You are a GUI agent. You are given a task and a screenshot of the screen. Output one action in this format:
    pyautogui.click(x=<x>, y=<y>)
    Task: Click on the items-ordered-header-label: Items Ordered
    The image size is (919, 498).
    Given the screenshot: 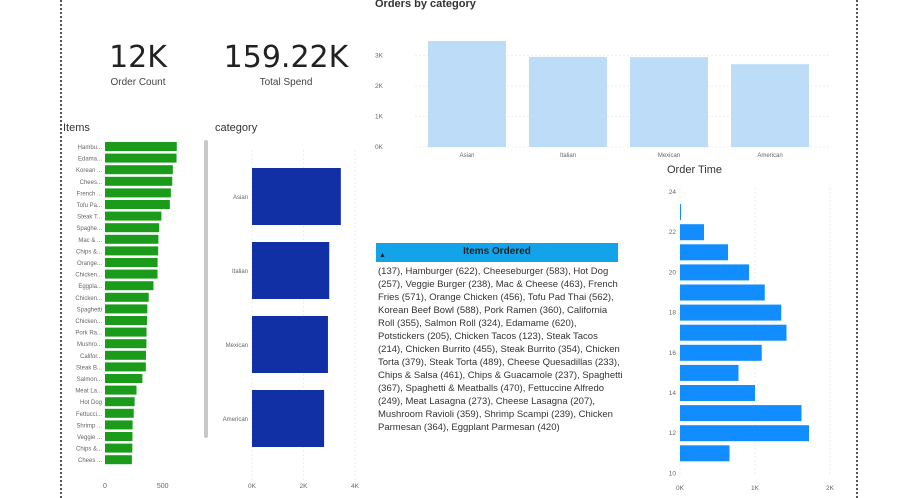 What is the action you would take?
    pyautogui.click(x=497, y=251)
    